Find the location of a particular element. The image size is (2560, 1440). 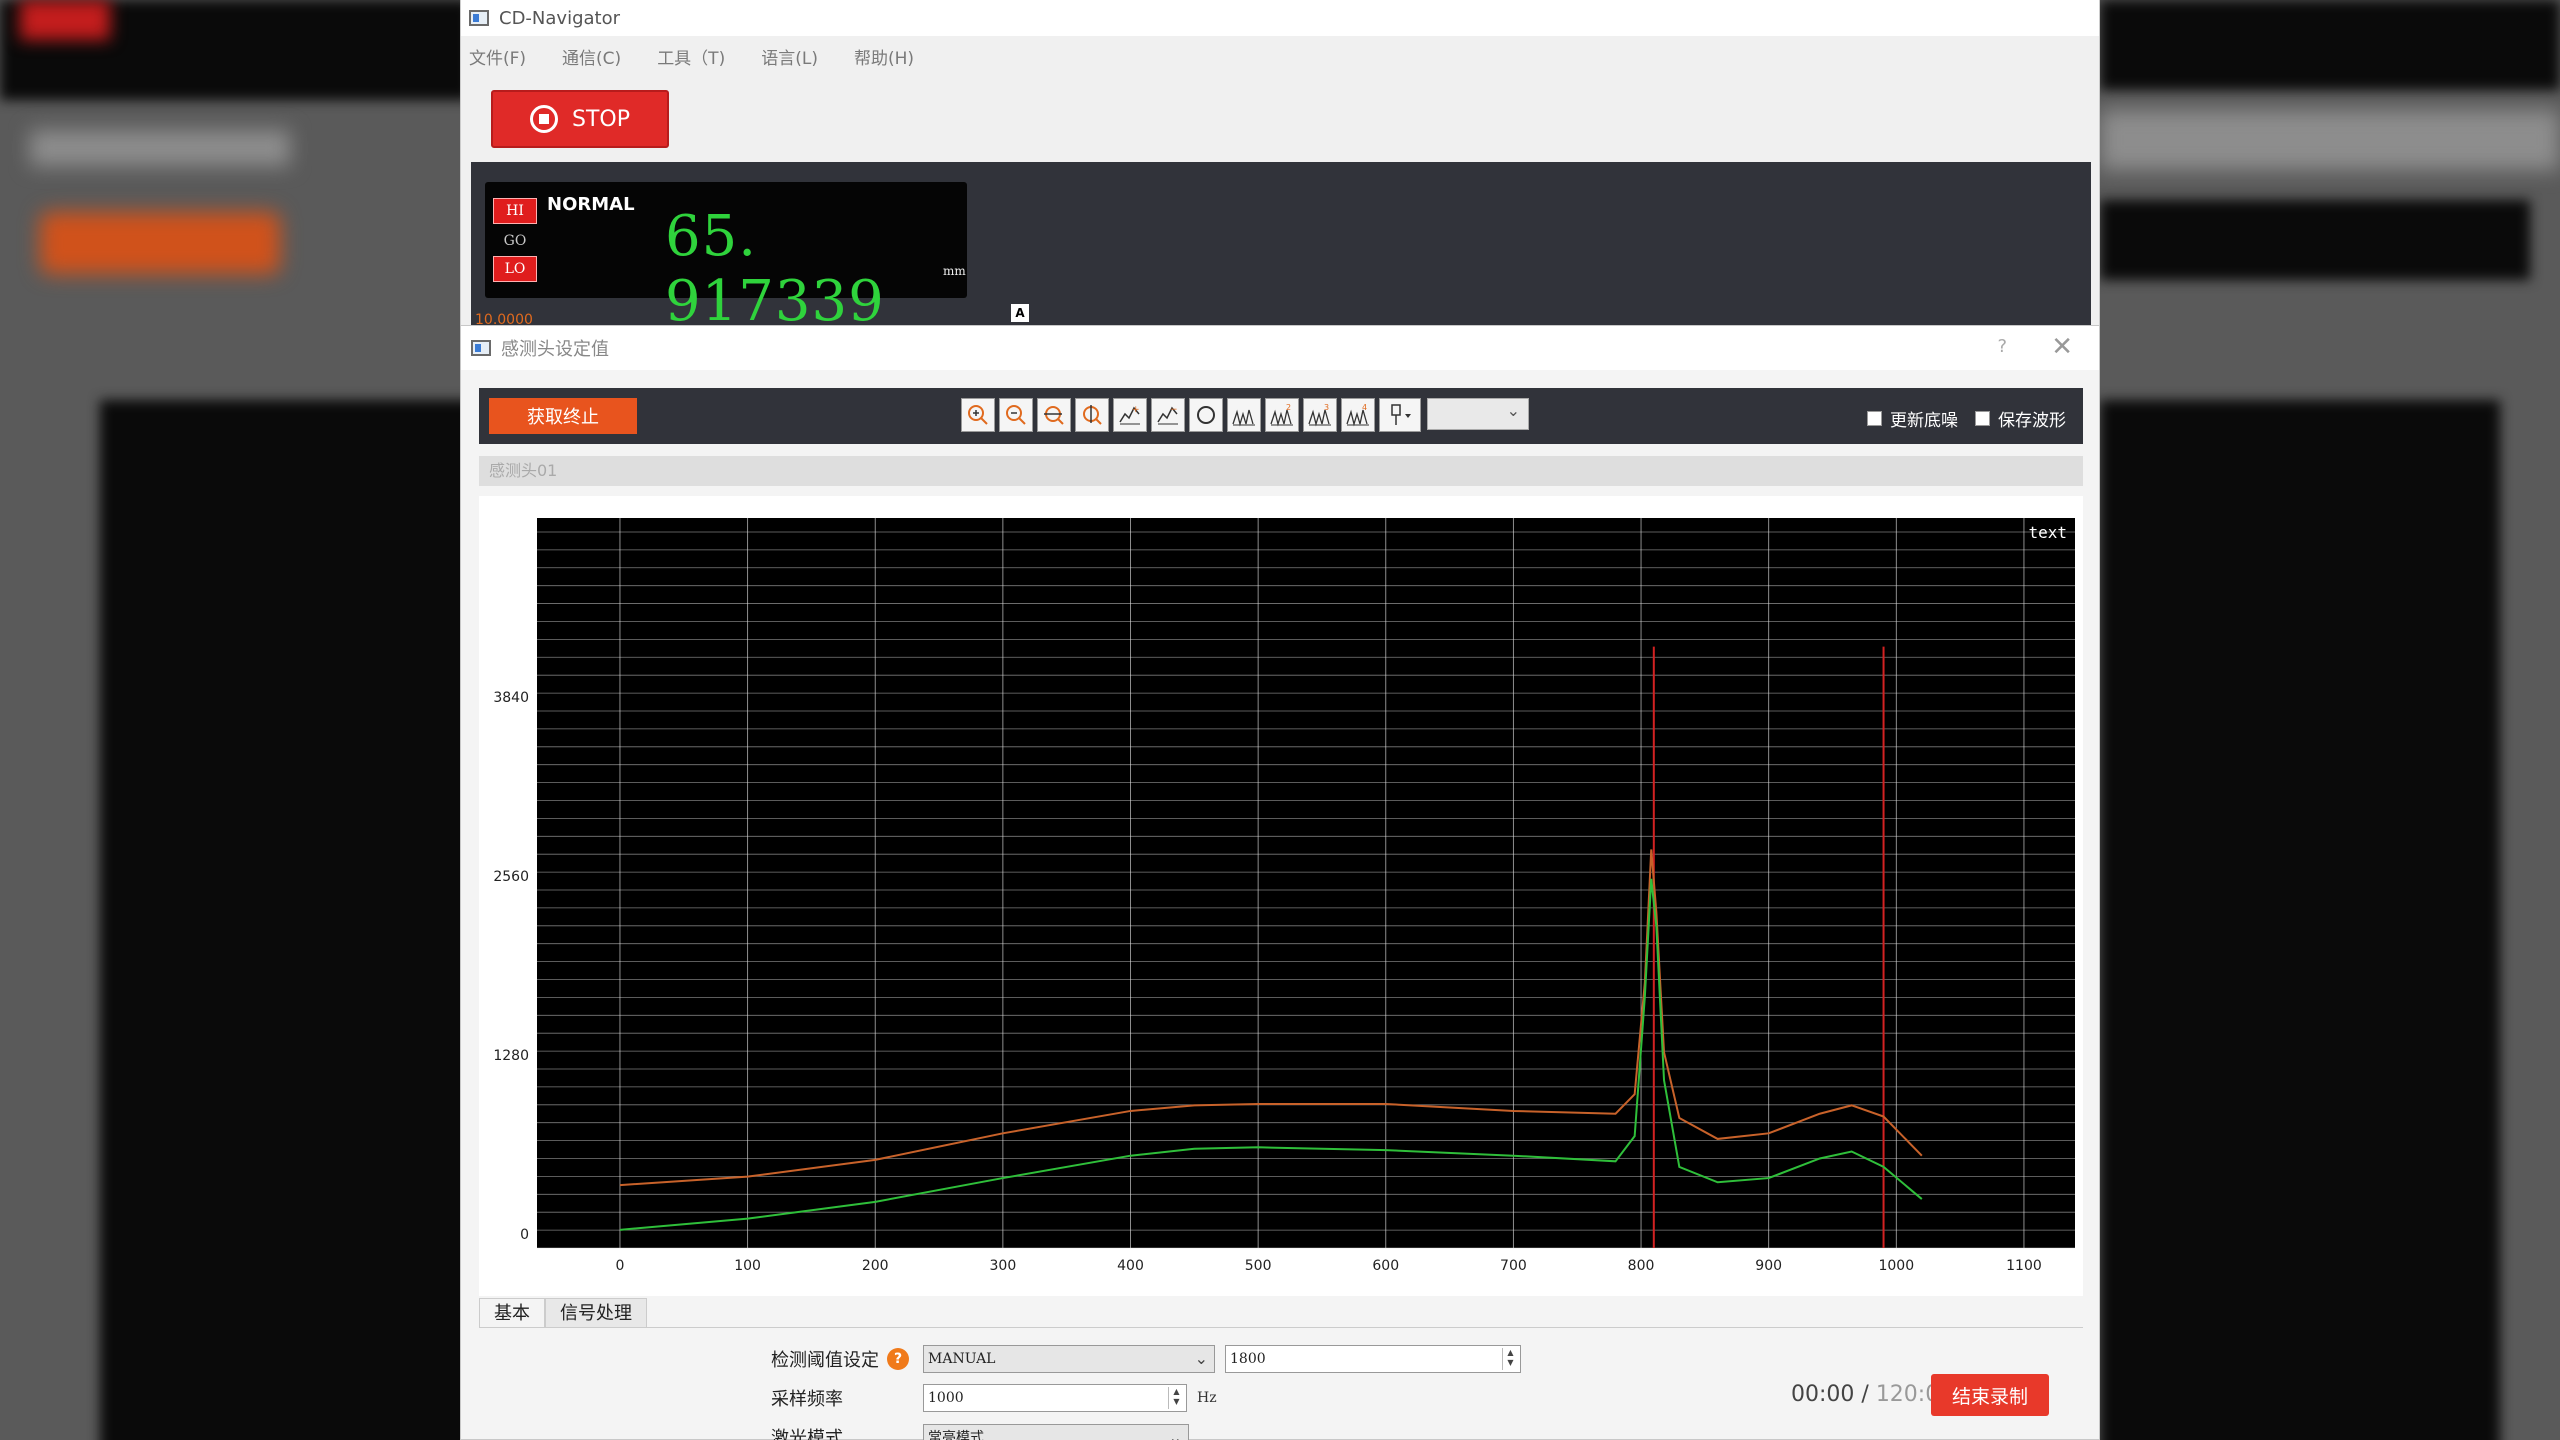

update-noise-label: 更新底噪 is located at coordinates (1924, 421).